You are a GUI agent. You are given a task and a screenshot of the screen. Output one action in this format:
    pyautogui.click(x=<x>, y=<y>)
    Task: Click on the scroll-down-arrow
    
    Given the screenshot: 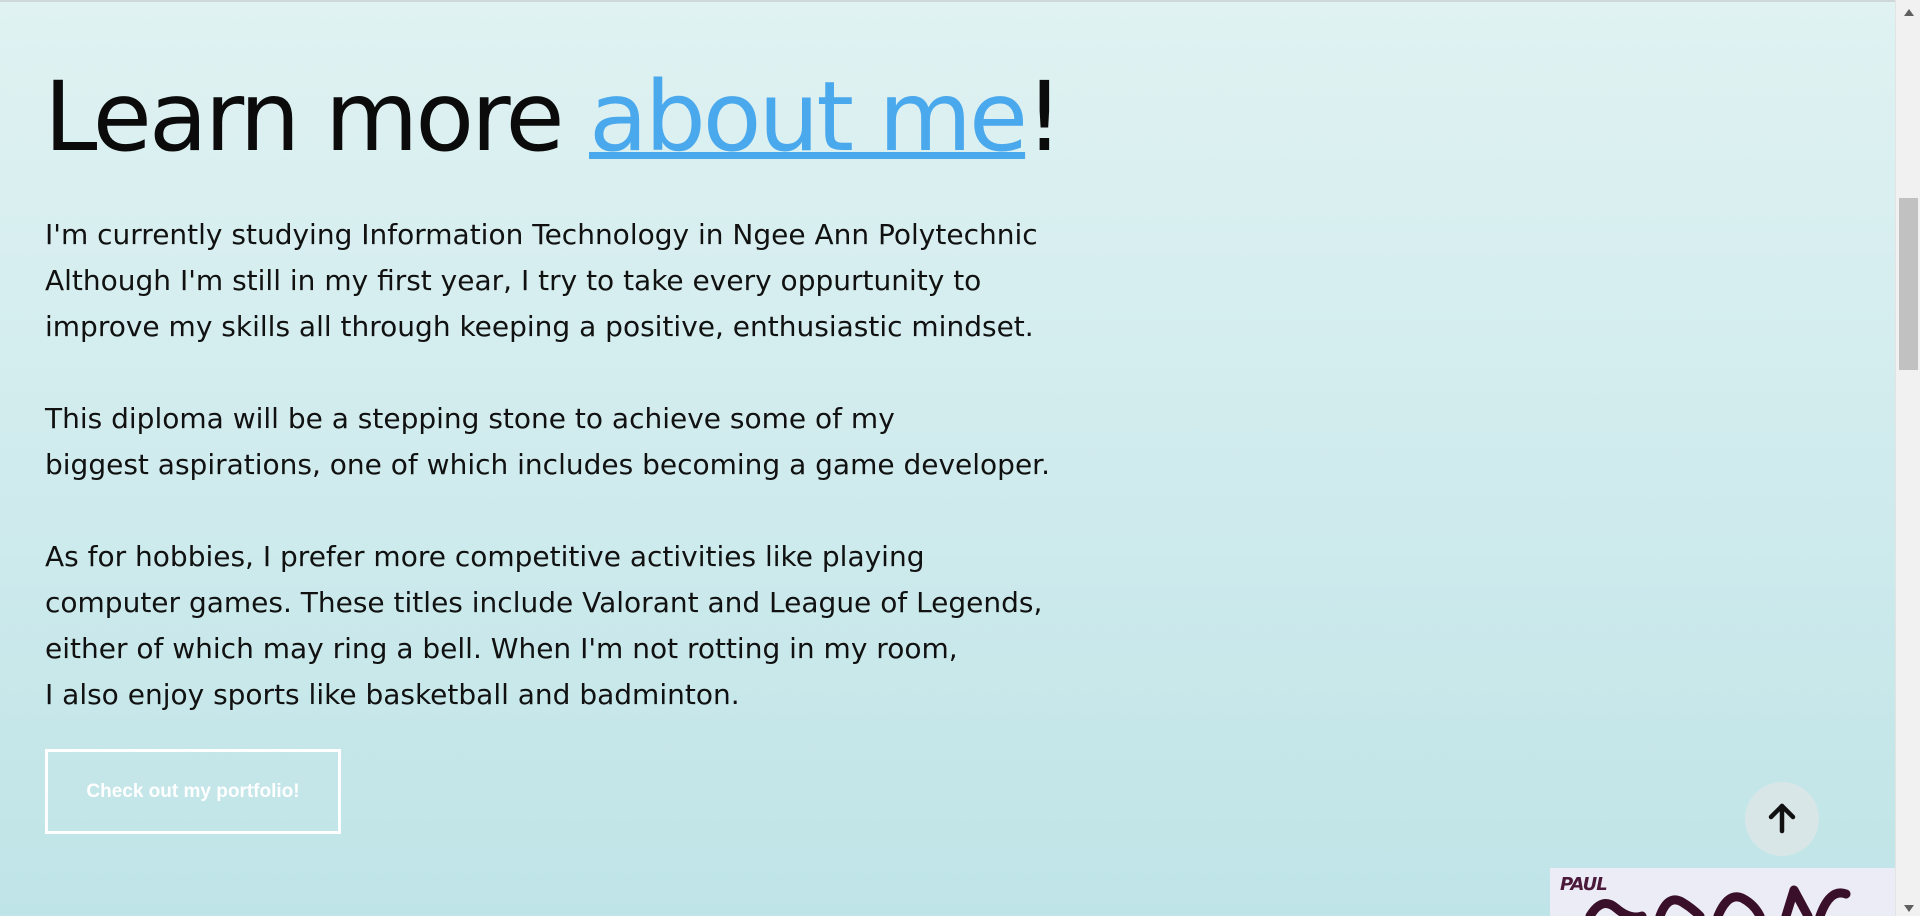 What is the action you would take?
    pyautogui.click(x=1908, y=906)
    